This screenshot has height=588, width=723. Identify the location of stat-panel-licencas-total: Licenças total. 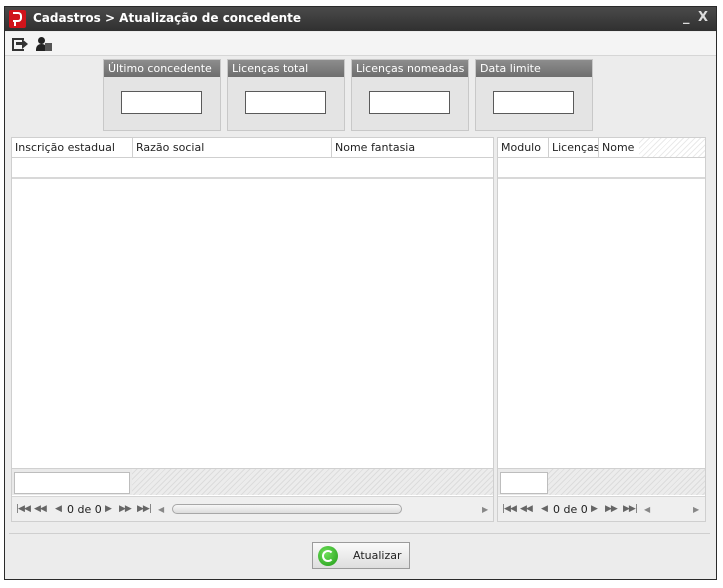
(286, 95).